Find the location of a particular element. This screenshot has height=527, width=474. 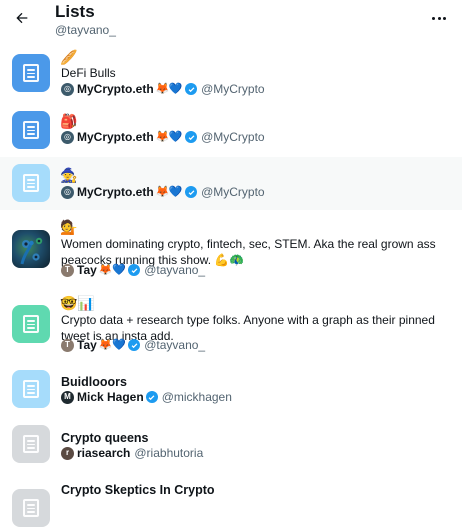

back-button is located at coordinates (22, 18).